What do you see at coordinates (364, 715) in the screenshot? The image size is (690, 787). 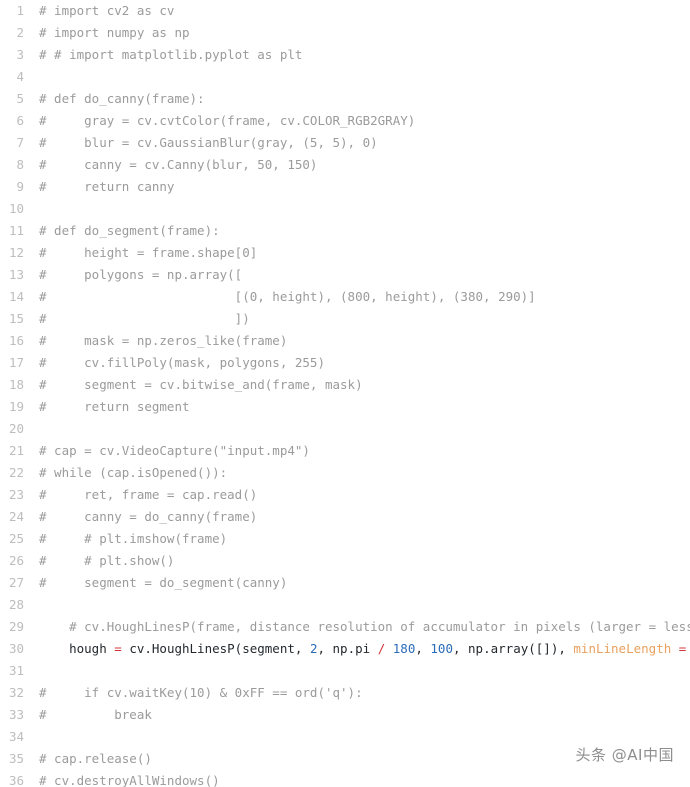 I see `code-line-content: # break` at bounding box center [364, 715].